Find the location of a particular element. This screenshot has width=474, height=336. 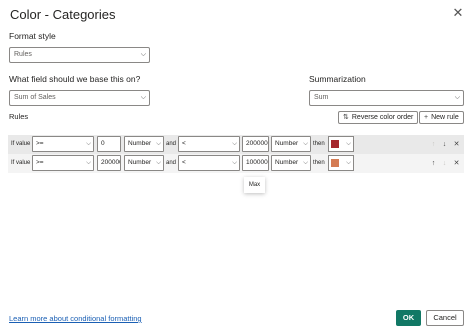

base-field-value: Sum of Sales is located at coordinates (35, 97).